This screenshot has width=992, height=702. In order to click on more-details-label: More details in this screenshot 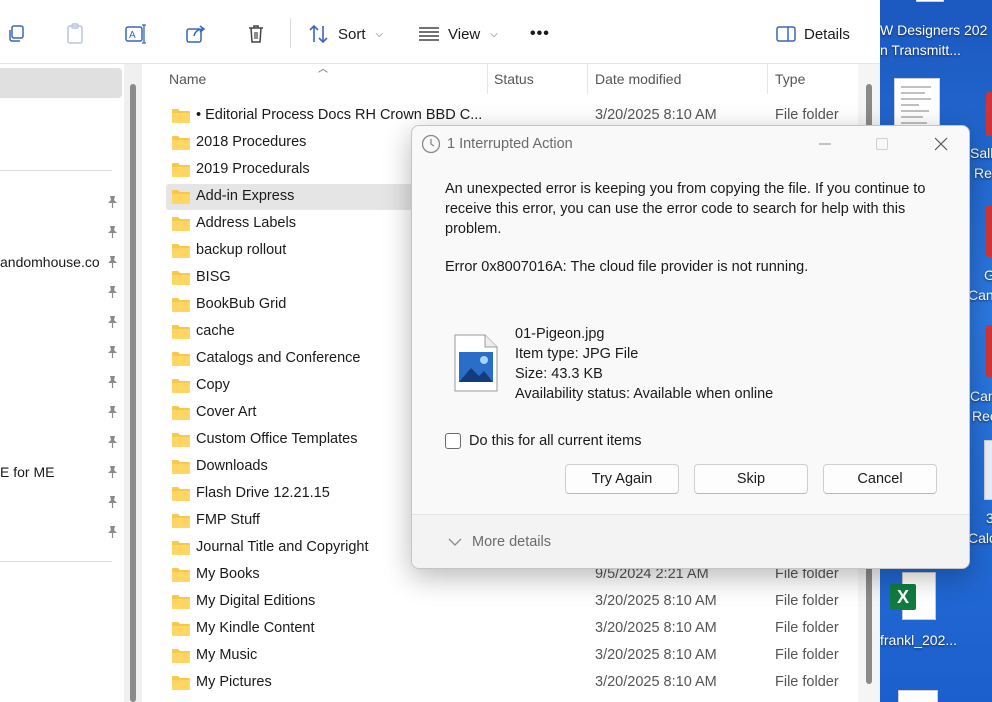, I will do `click(511, 542)`.